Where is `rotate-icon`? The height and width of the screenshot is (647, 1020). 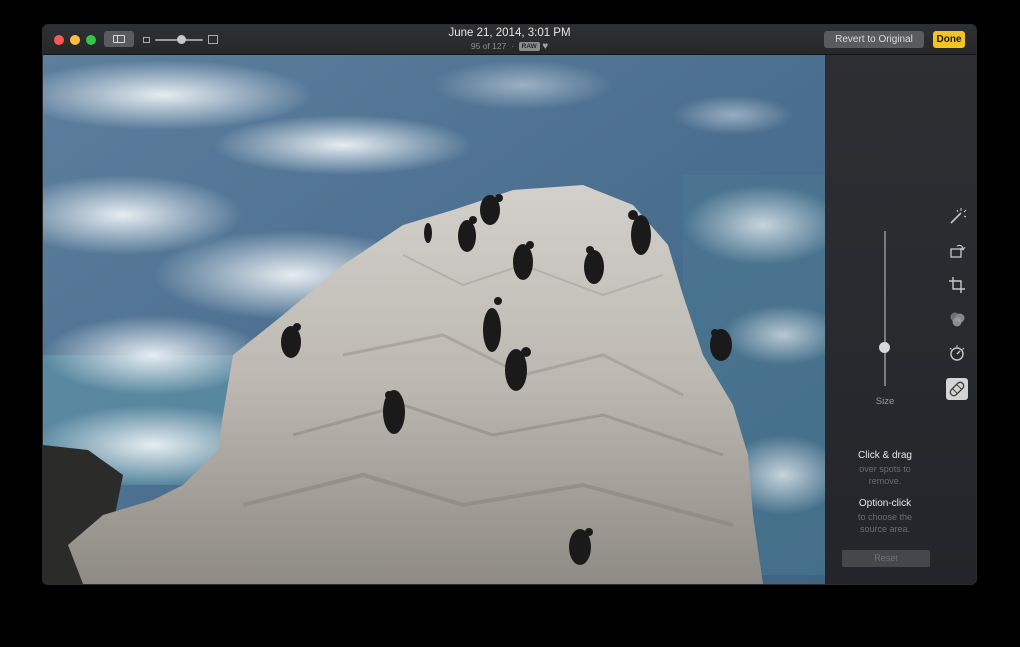 rotate-icon is located at coordinates (958, 251).